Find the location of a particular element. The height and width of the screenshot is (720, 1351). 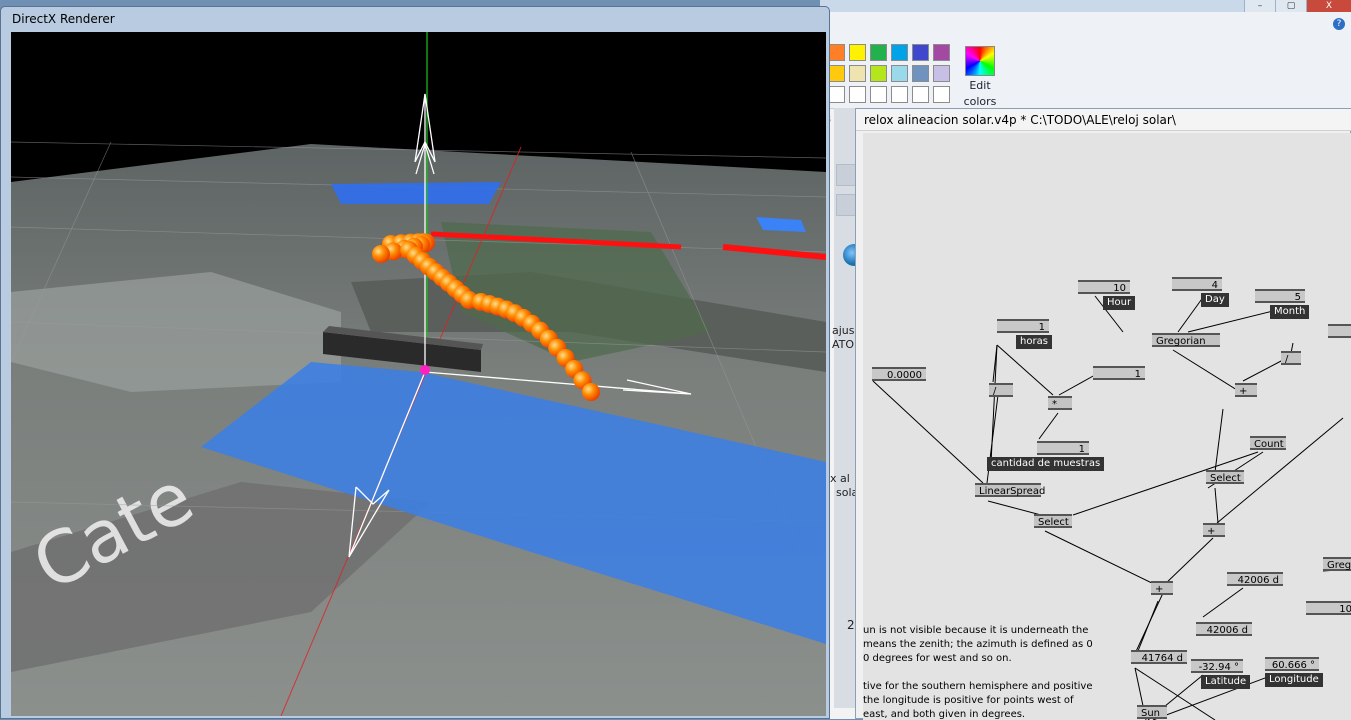

month-label: Month is located at coordinates (1290, 312).